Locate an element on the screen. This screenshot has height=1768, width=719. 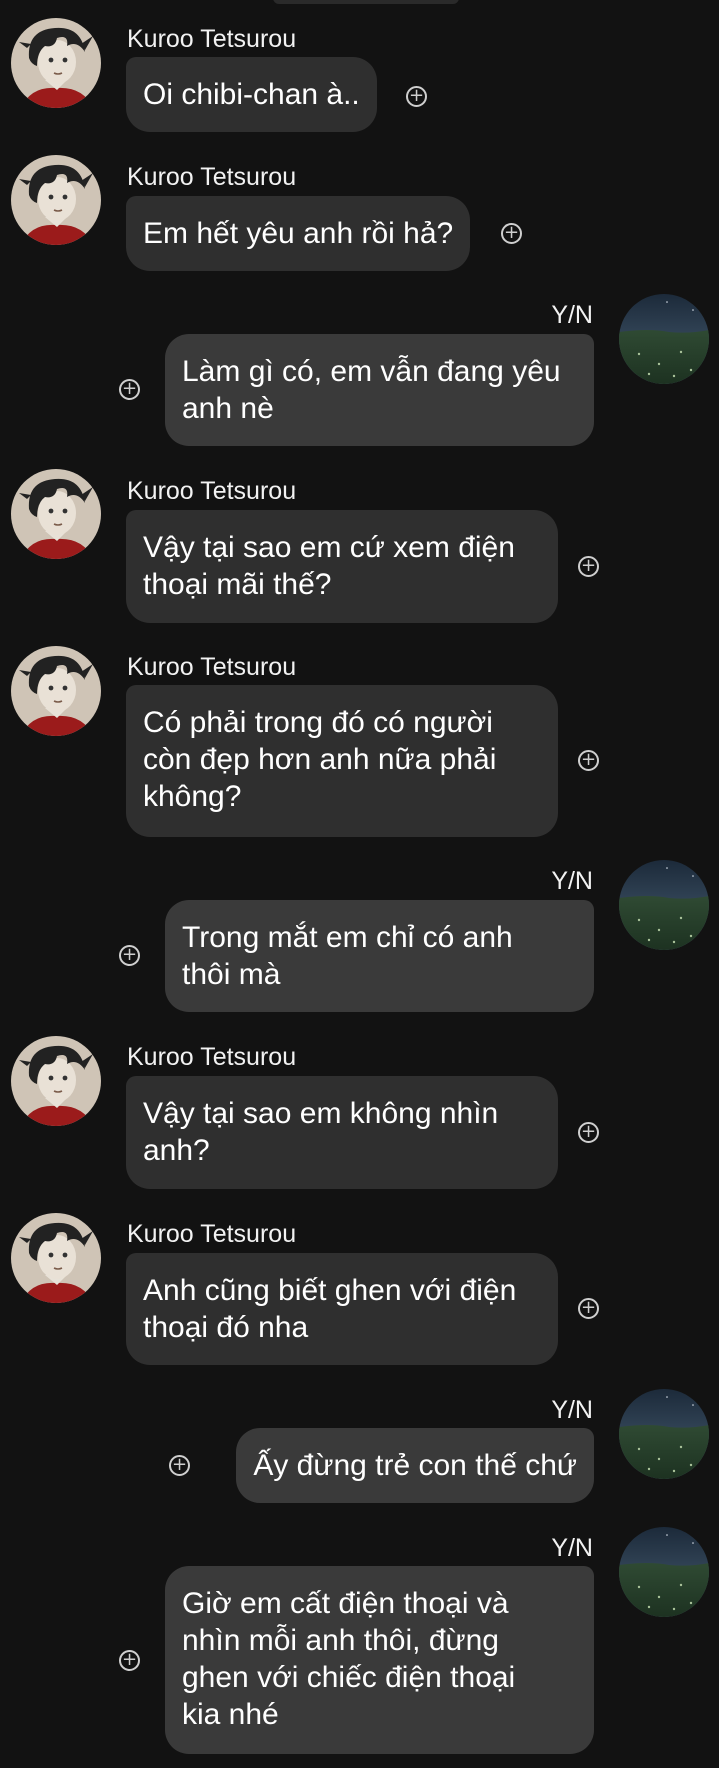
message-bubble: Trong mắt em chỉ có anh thôi mà is located at coordinates (379, 956).